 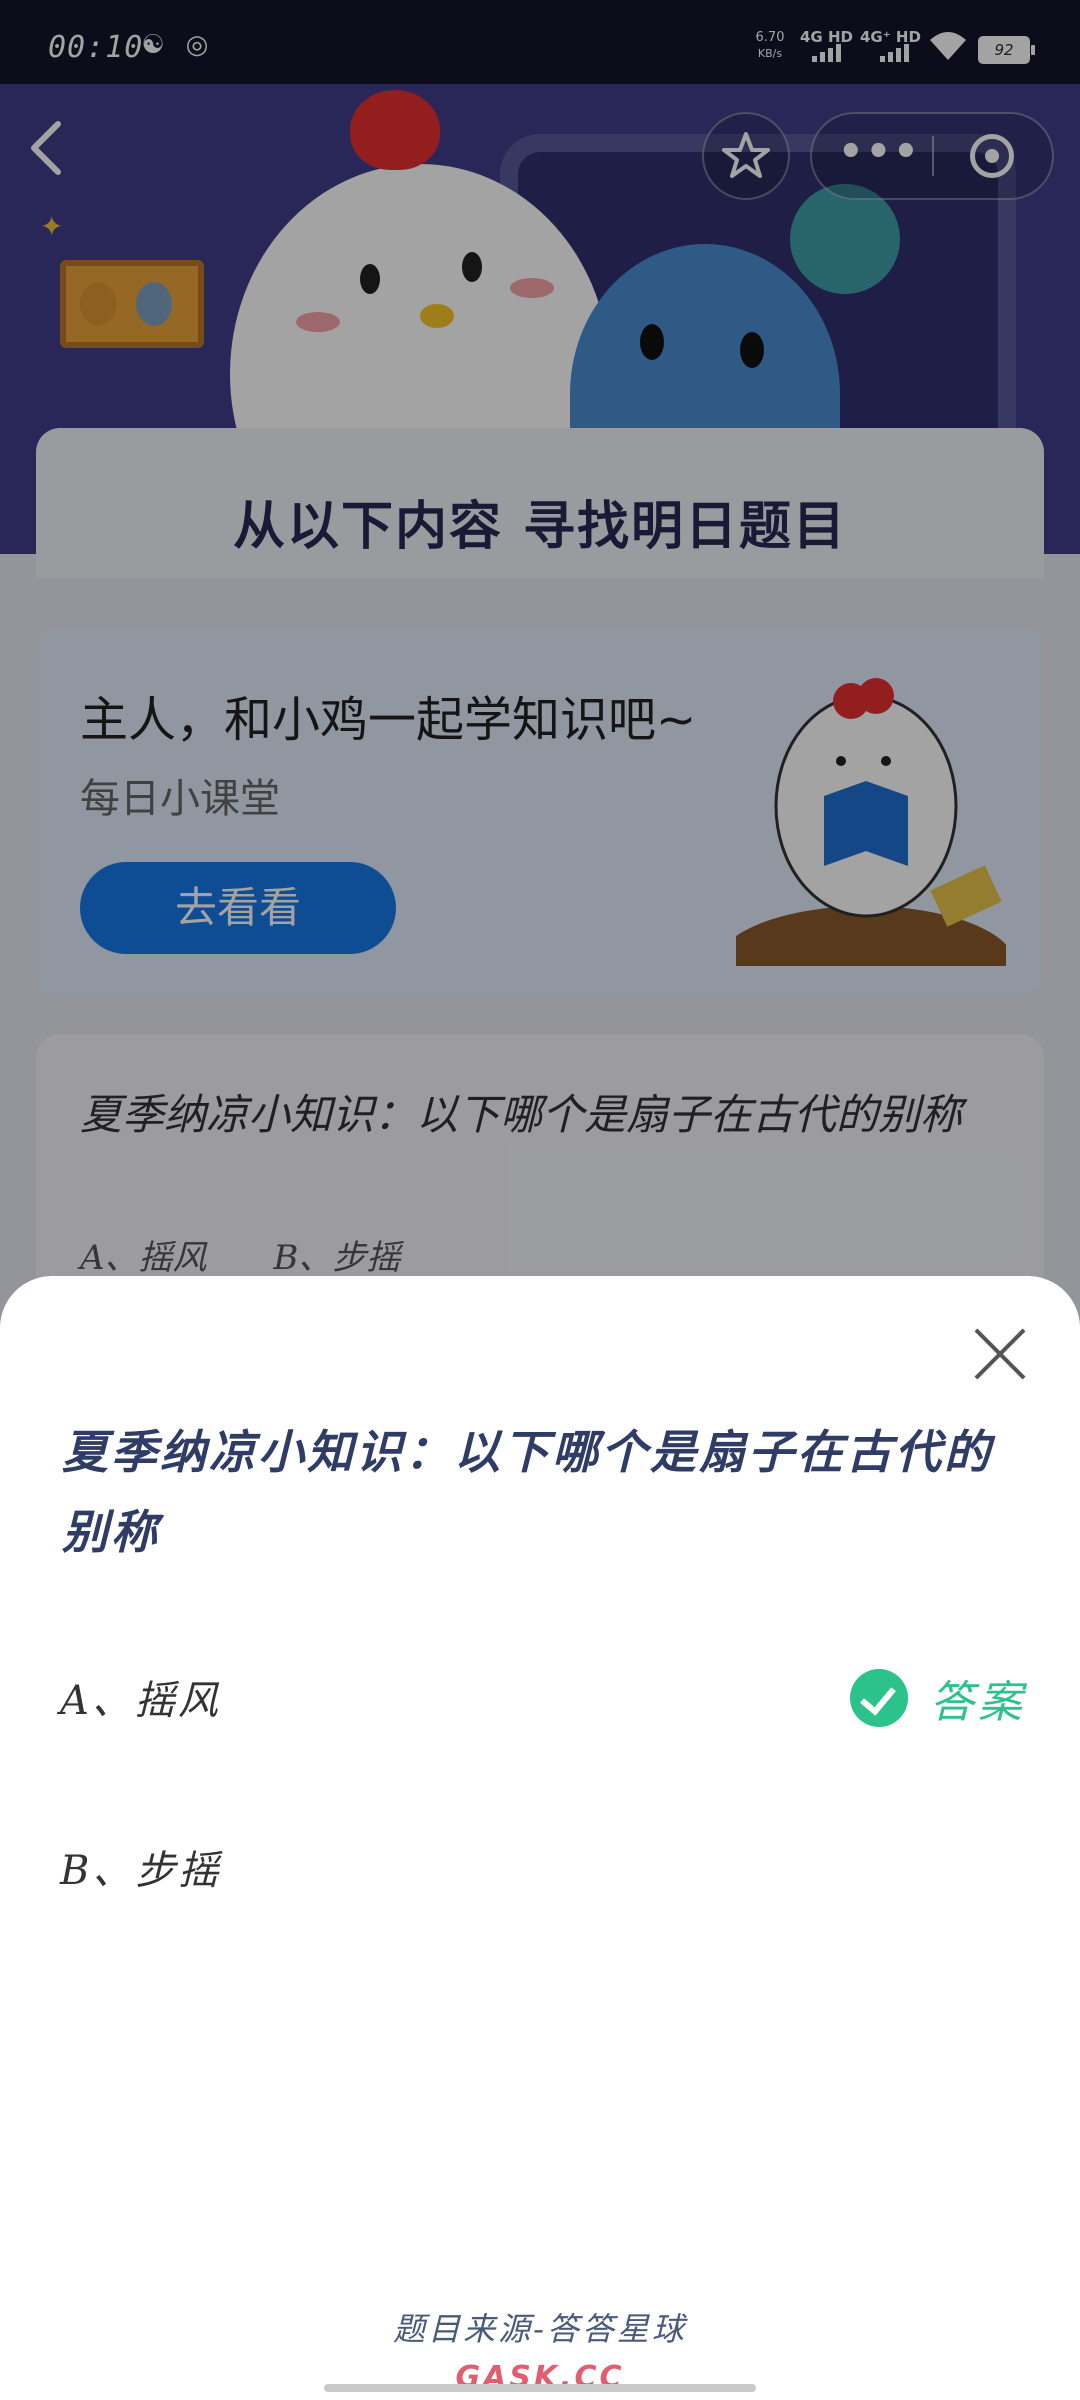 What do you see at coordinates (540, 2388) in the screenshot?
I see `home-indicator` at bounding box center [540, 2388].